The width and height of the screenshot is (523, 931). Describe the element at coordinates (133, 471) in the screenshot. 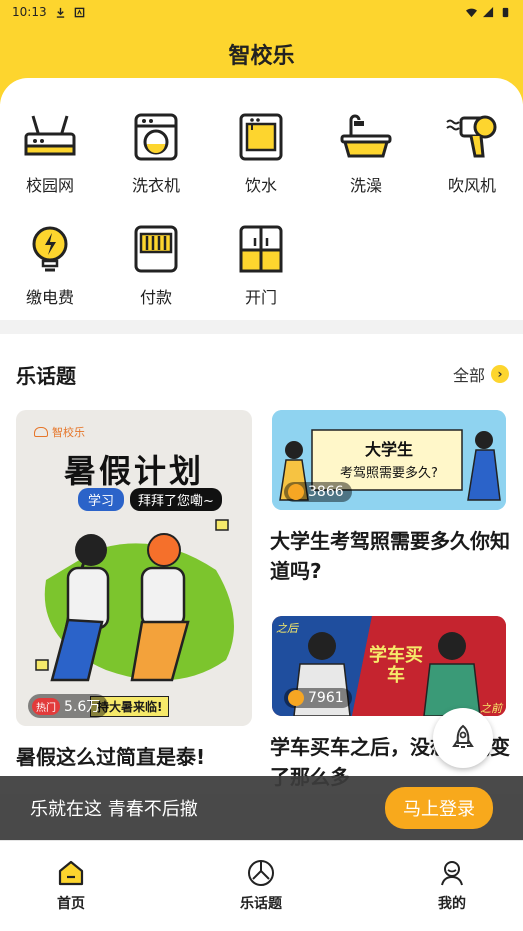

I see `banner-title: 暑假计划` at that location.